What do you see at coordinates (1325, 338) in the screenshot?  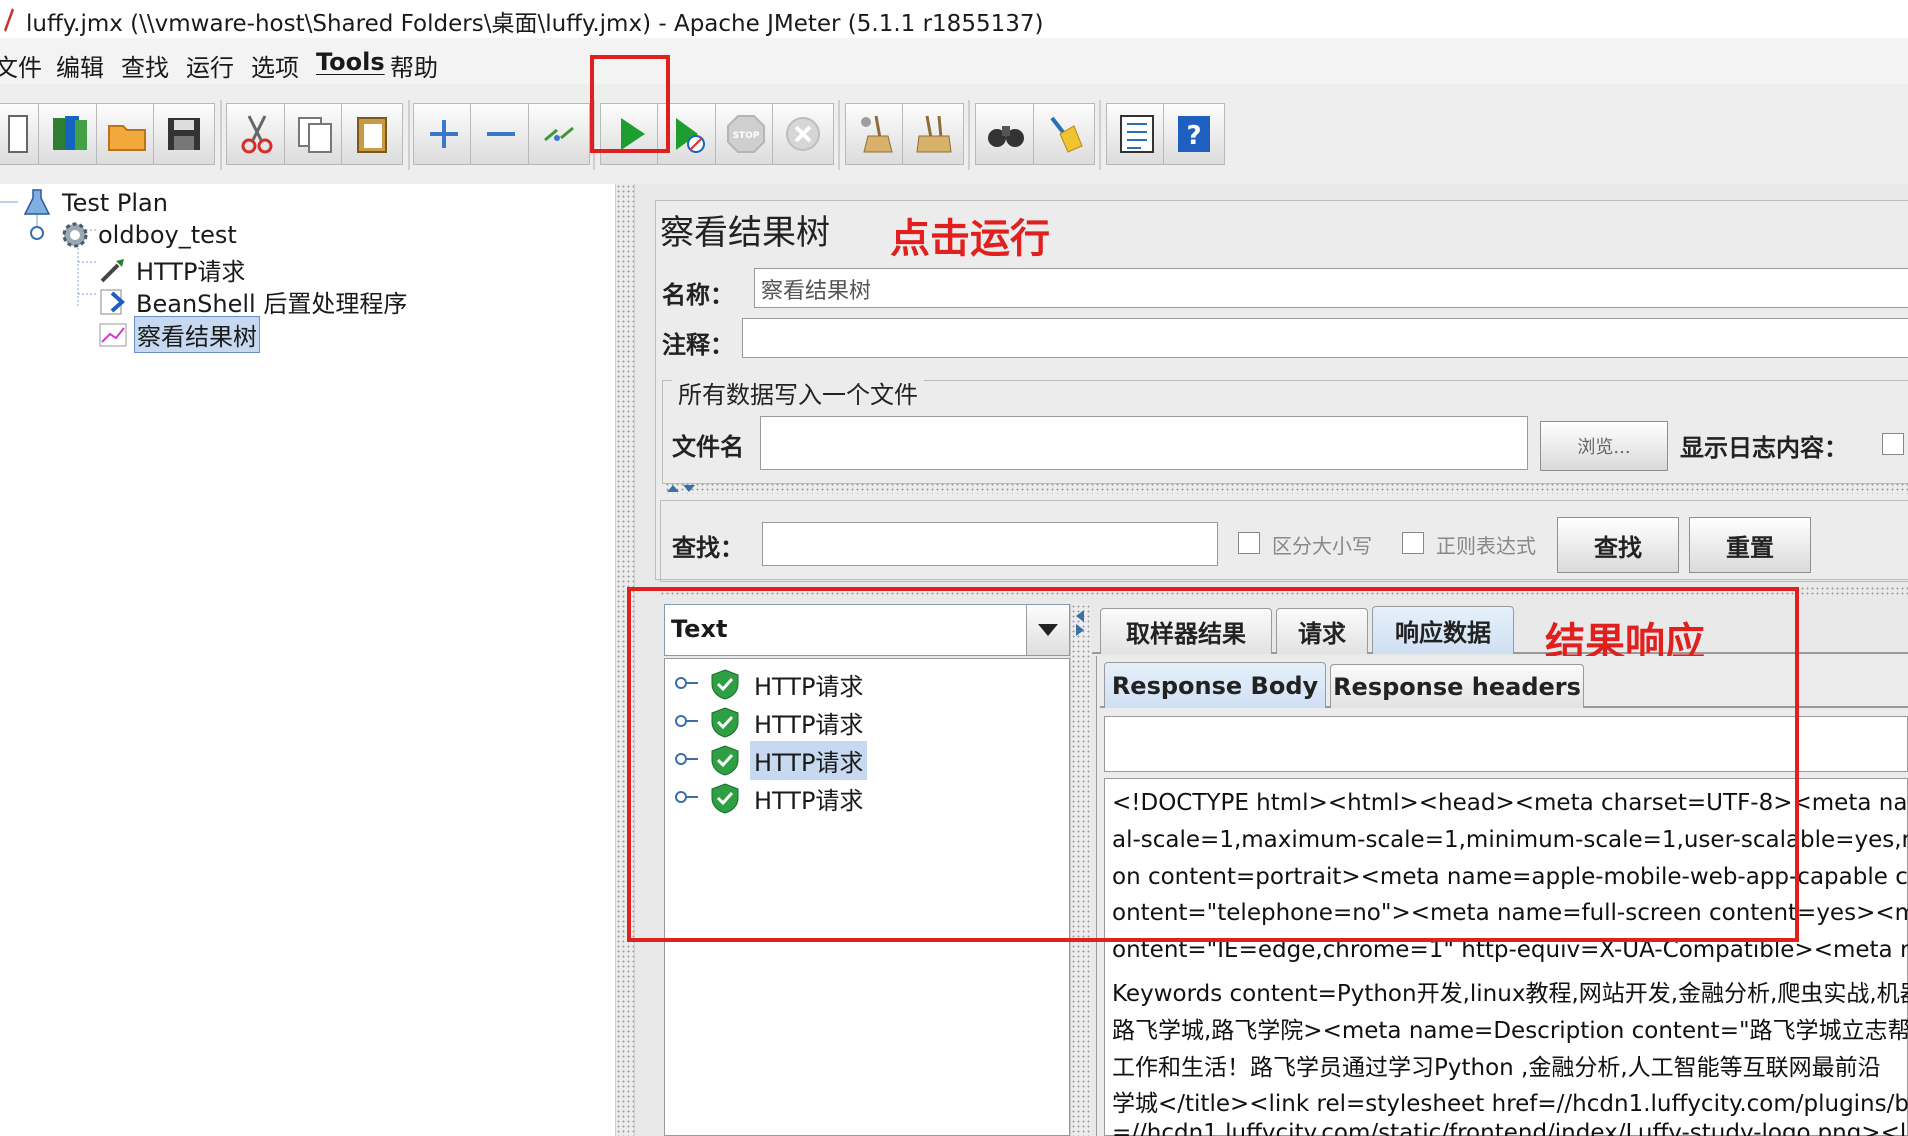 I see `comment-input` at bounding box center [1325, 338].